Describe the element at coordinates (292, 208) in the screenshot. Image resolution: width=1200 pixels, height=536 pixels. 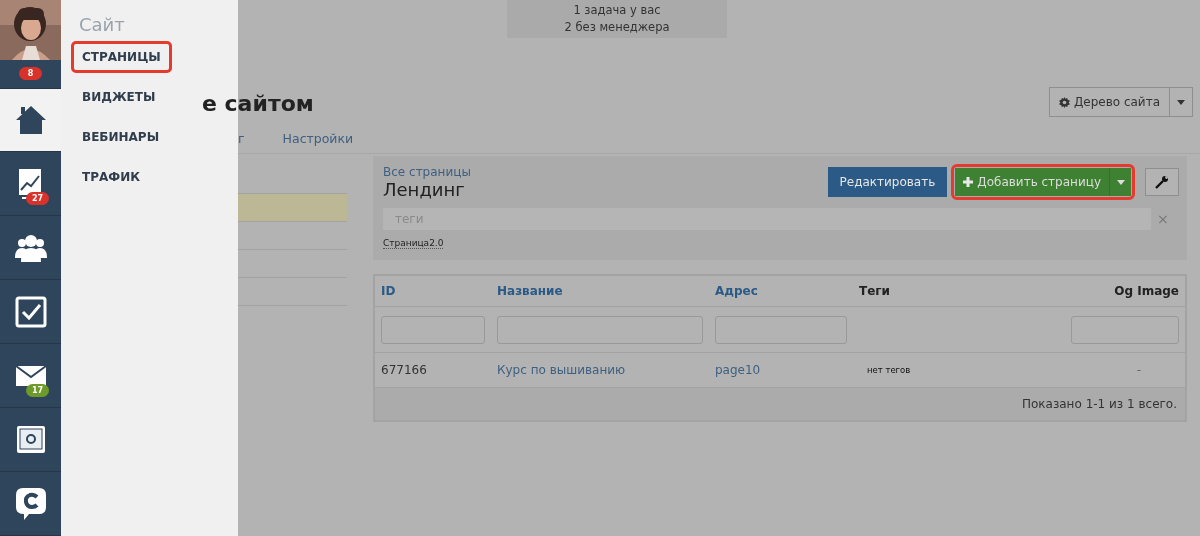
I see `list-row` at that location.